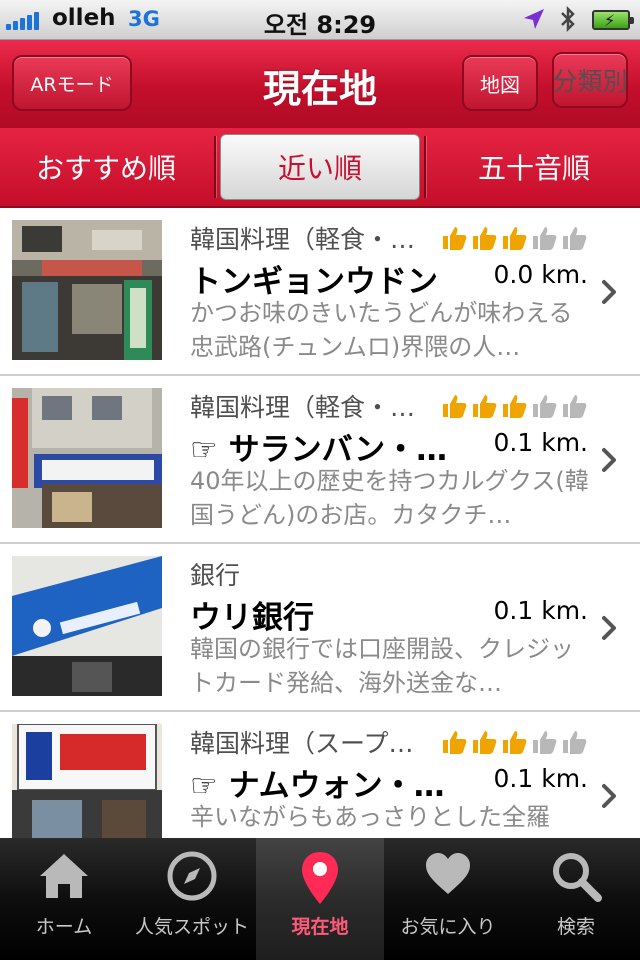 The image size is (640, 960). What do you see at coordinates (448, 899) in the screenshot?
I see `tab-favorites: お気に入り` at bounding box center [448, 899].